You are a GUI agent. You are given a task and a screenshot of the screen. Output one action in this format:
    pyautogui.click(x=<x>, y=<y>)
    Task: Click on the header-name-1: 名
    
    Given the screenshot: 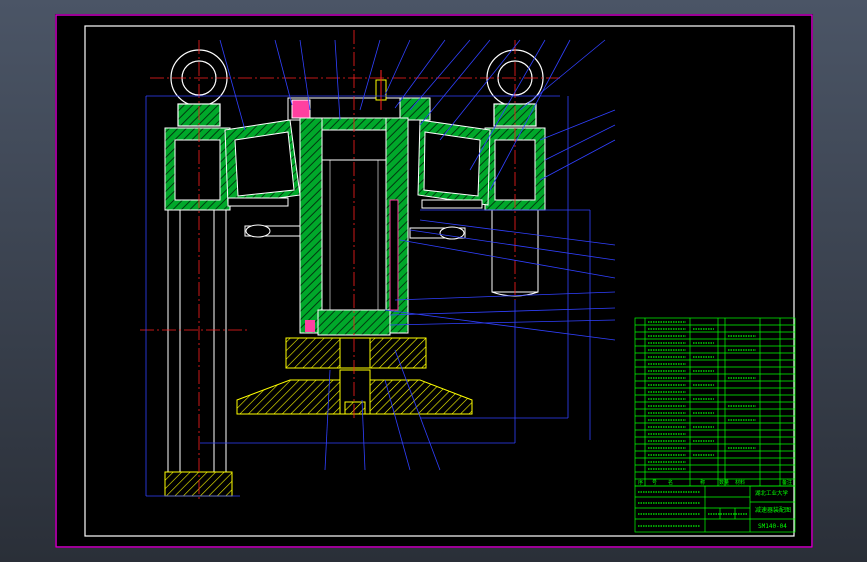 What is the action you would take?
    pyautogui.click(x=670, y=482)
    